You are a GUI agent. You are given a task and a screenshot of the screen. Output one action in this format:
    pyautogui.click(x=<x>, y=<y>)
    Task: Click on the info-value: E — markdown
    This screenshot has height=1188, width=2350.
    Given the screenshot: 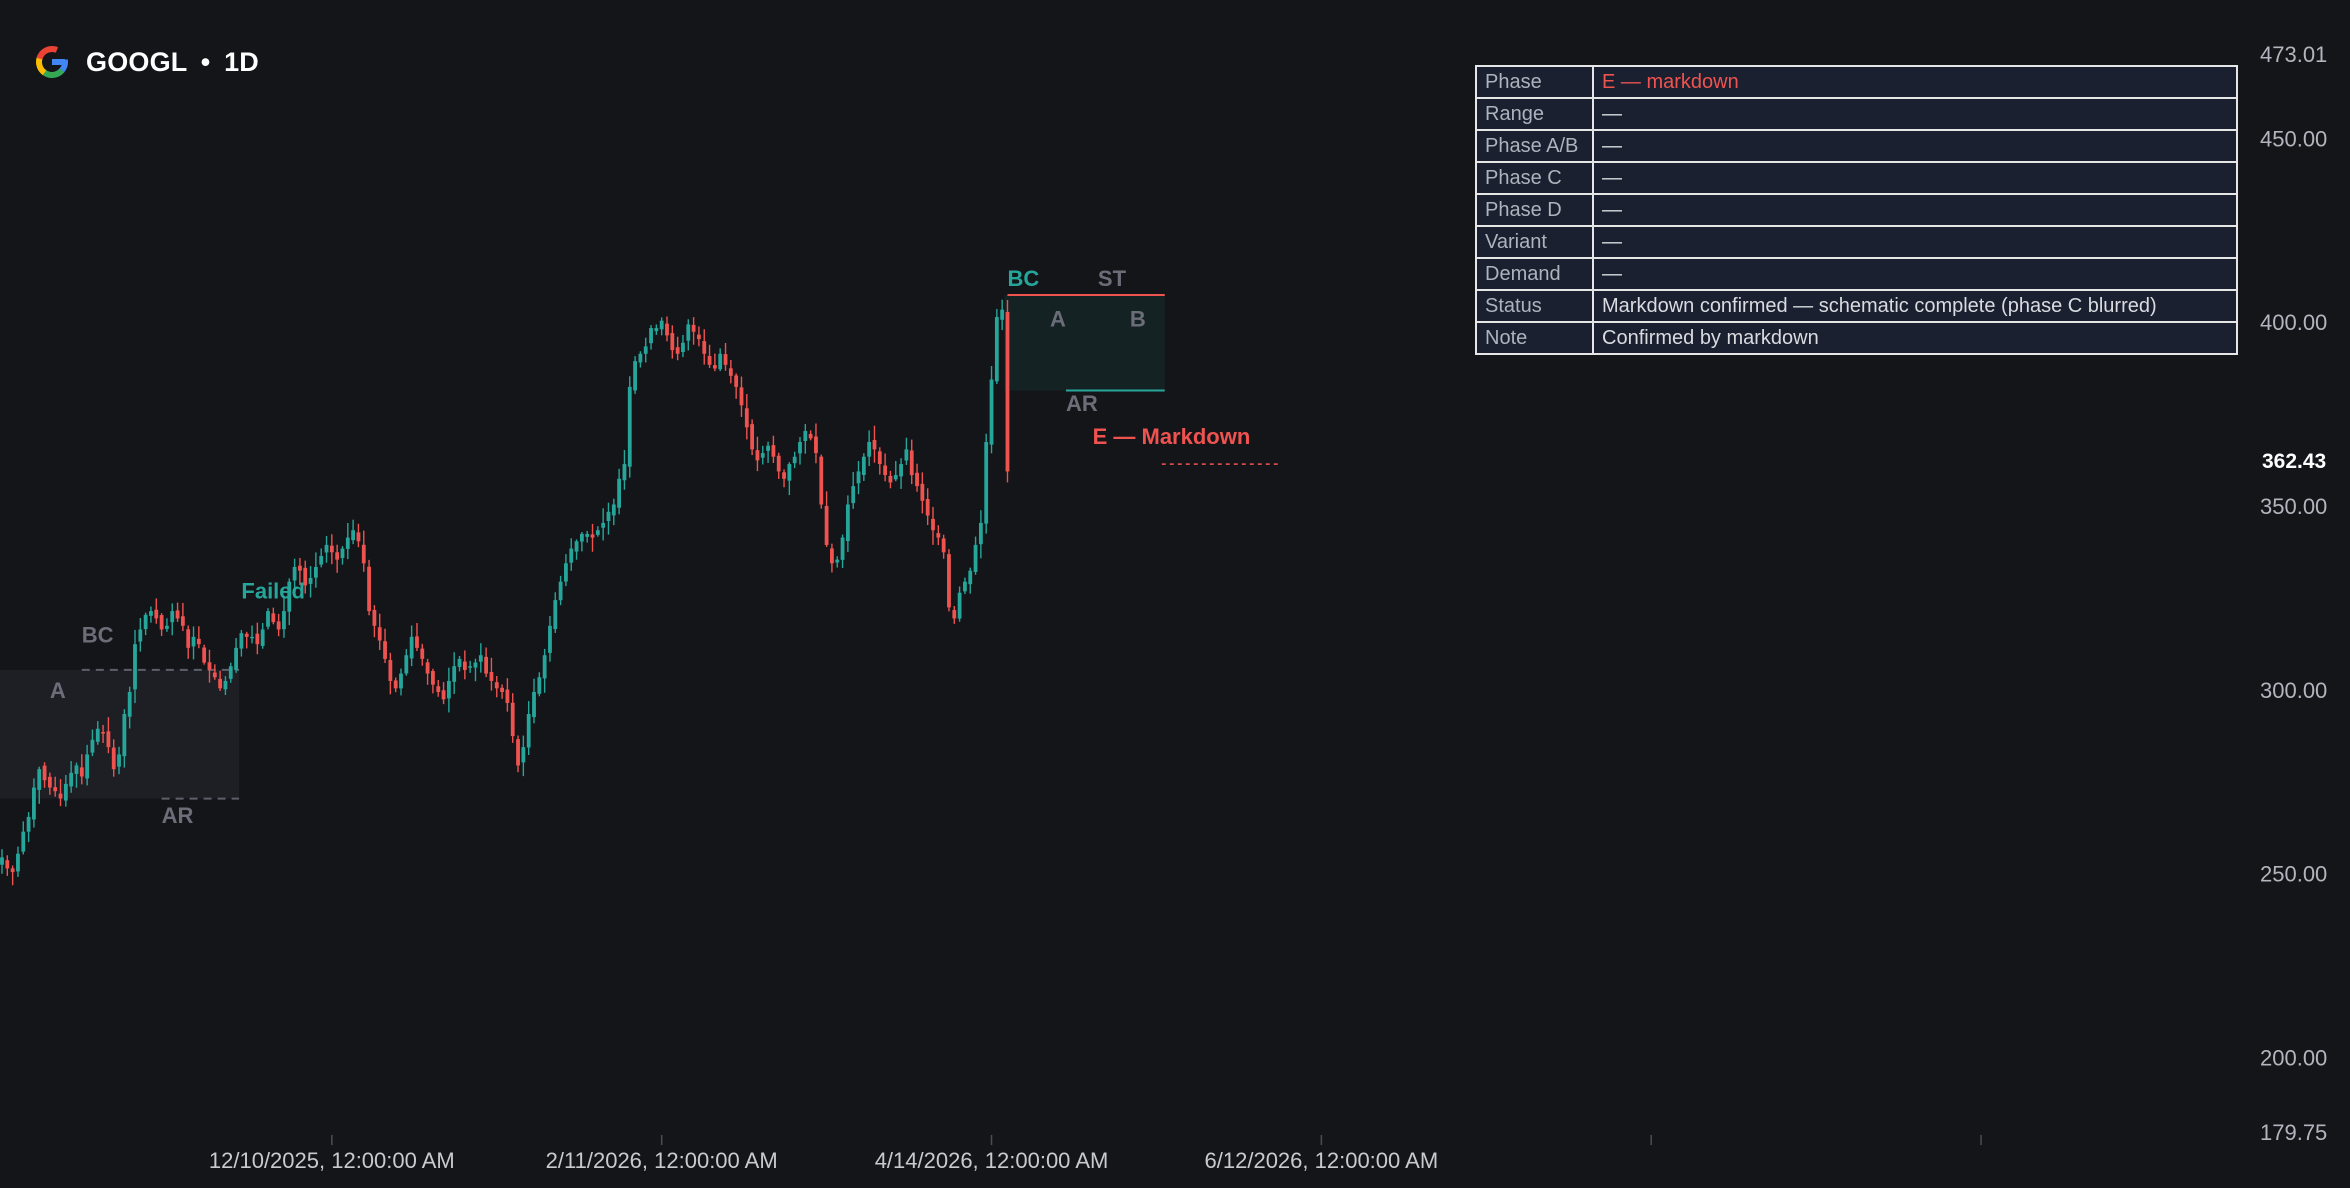 What is the action you would take?
    pyautogui.click(x=1915, y=82)
    